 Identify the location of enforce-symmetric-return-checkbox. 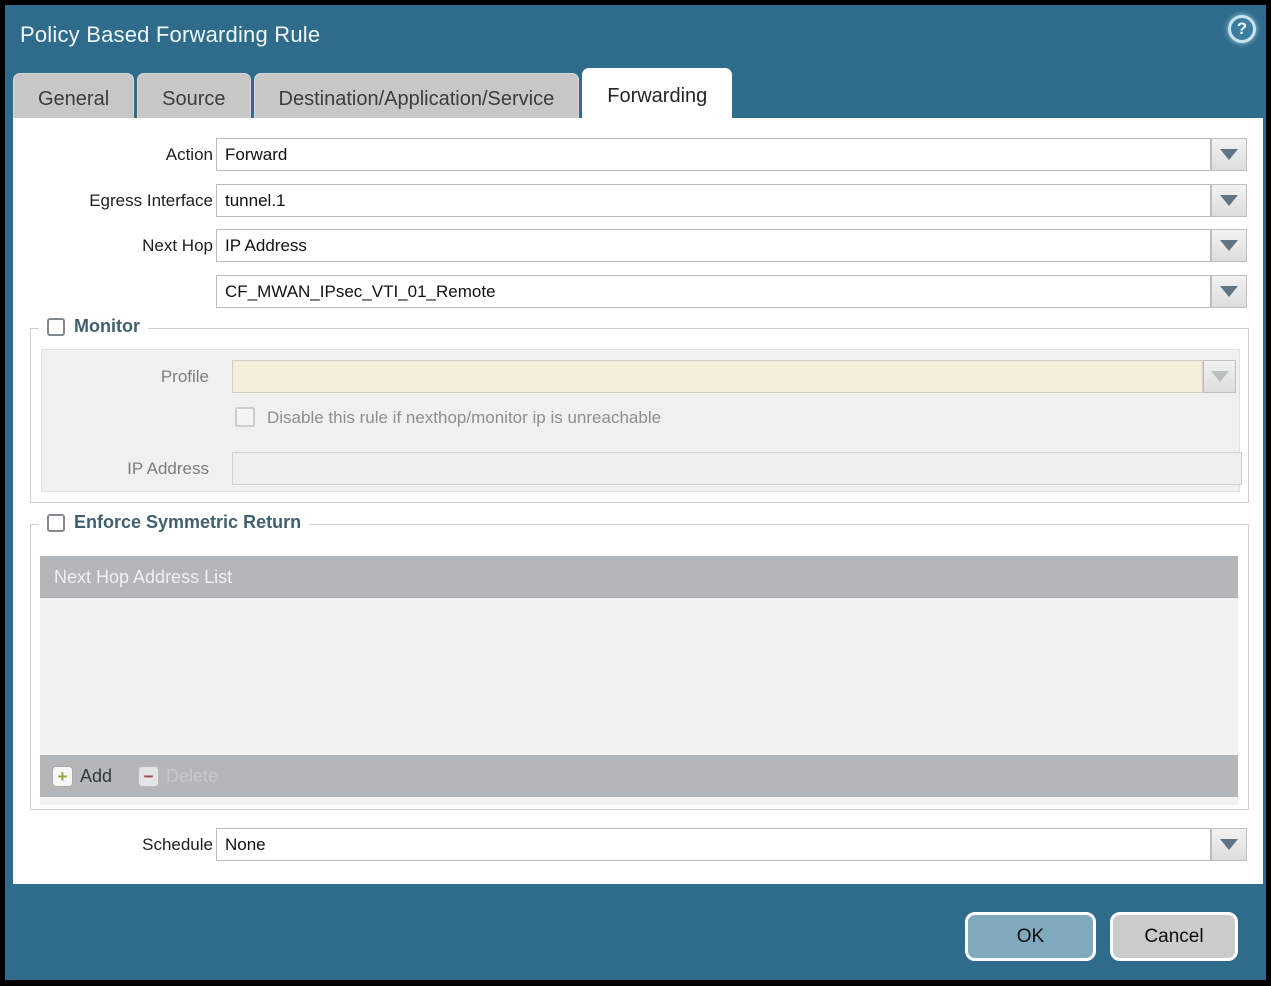
(56, 522).